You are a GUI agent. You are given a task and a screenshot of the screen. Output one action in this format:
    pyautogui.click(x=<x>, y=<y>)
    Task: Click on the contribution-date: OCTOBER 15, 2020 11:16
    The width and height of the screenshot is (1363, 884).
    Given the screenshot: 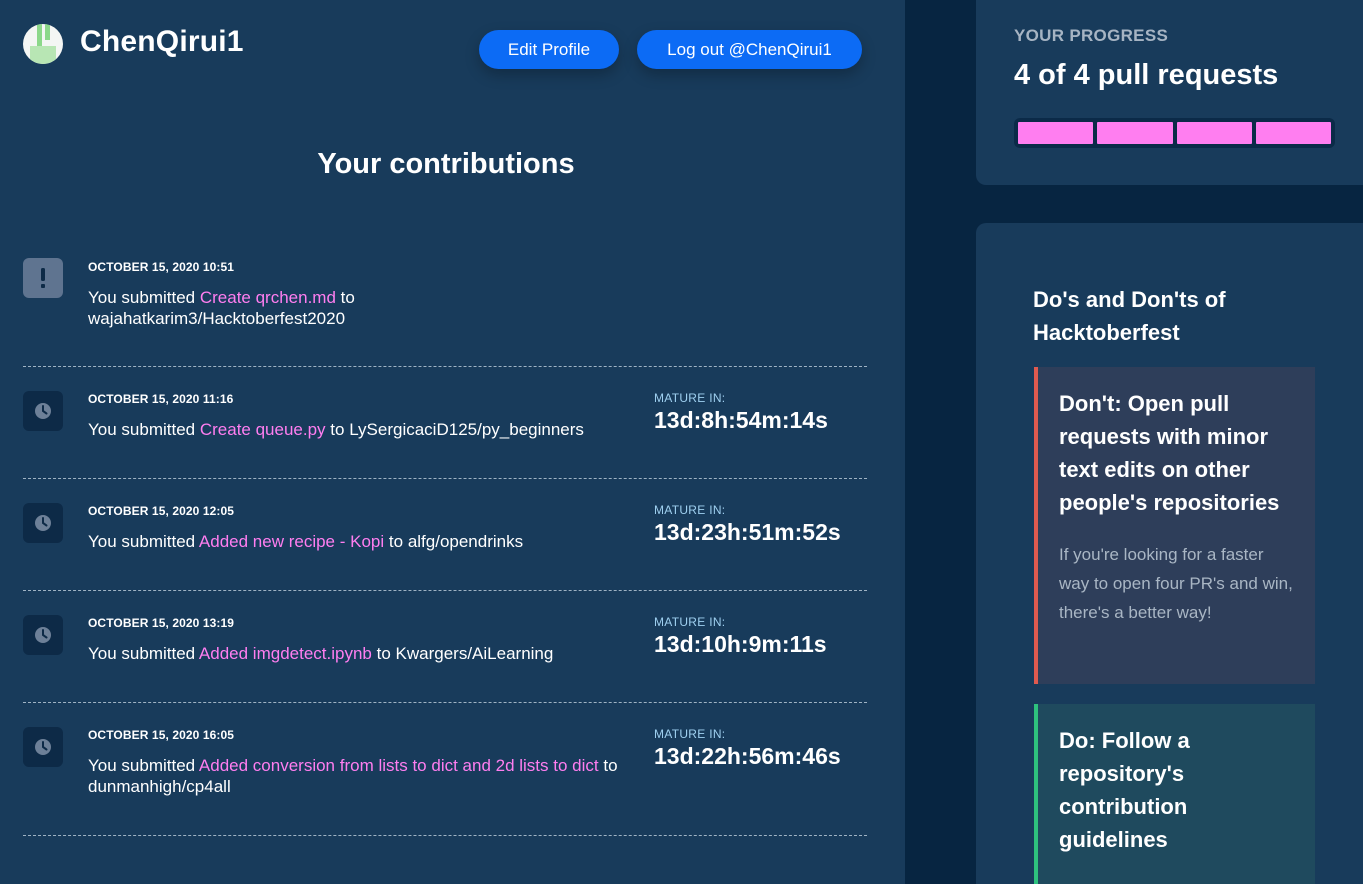 What is the action you would take?
    pyautogui.click(x=161, y=399)
    